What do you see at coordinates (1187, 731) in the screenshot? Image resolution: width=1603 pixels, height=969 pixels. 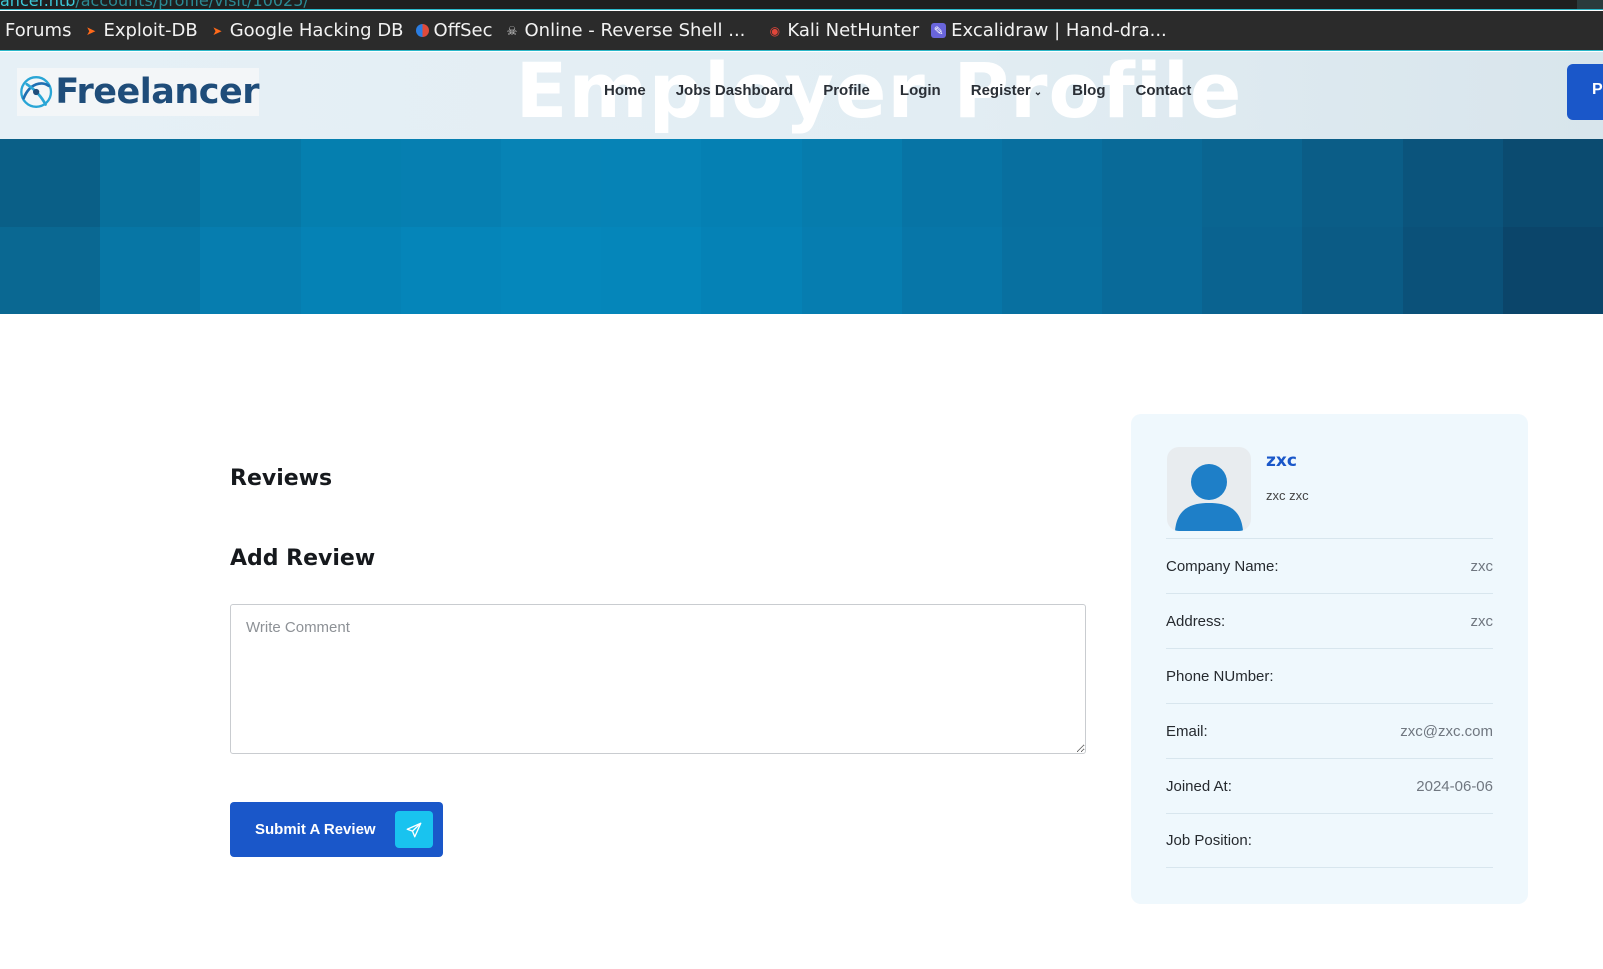 I see `detail-label: Email:` at bounding box center [1187, 731].